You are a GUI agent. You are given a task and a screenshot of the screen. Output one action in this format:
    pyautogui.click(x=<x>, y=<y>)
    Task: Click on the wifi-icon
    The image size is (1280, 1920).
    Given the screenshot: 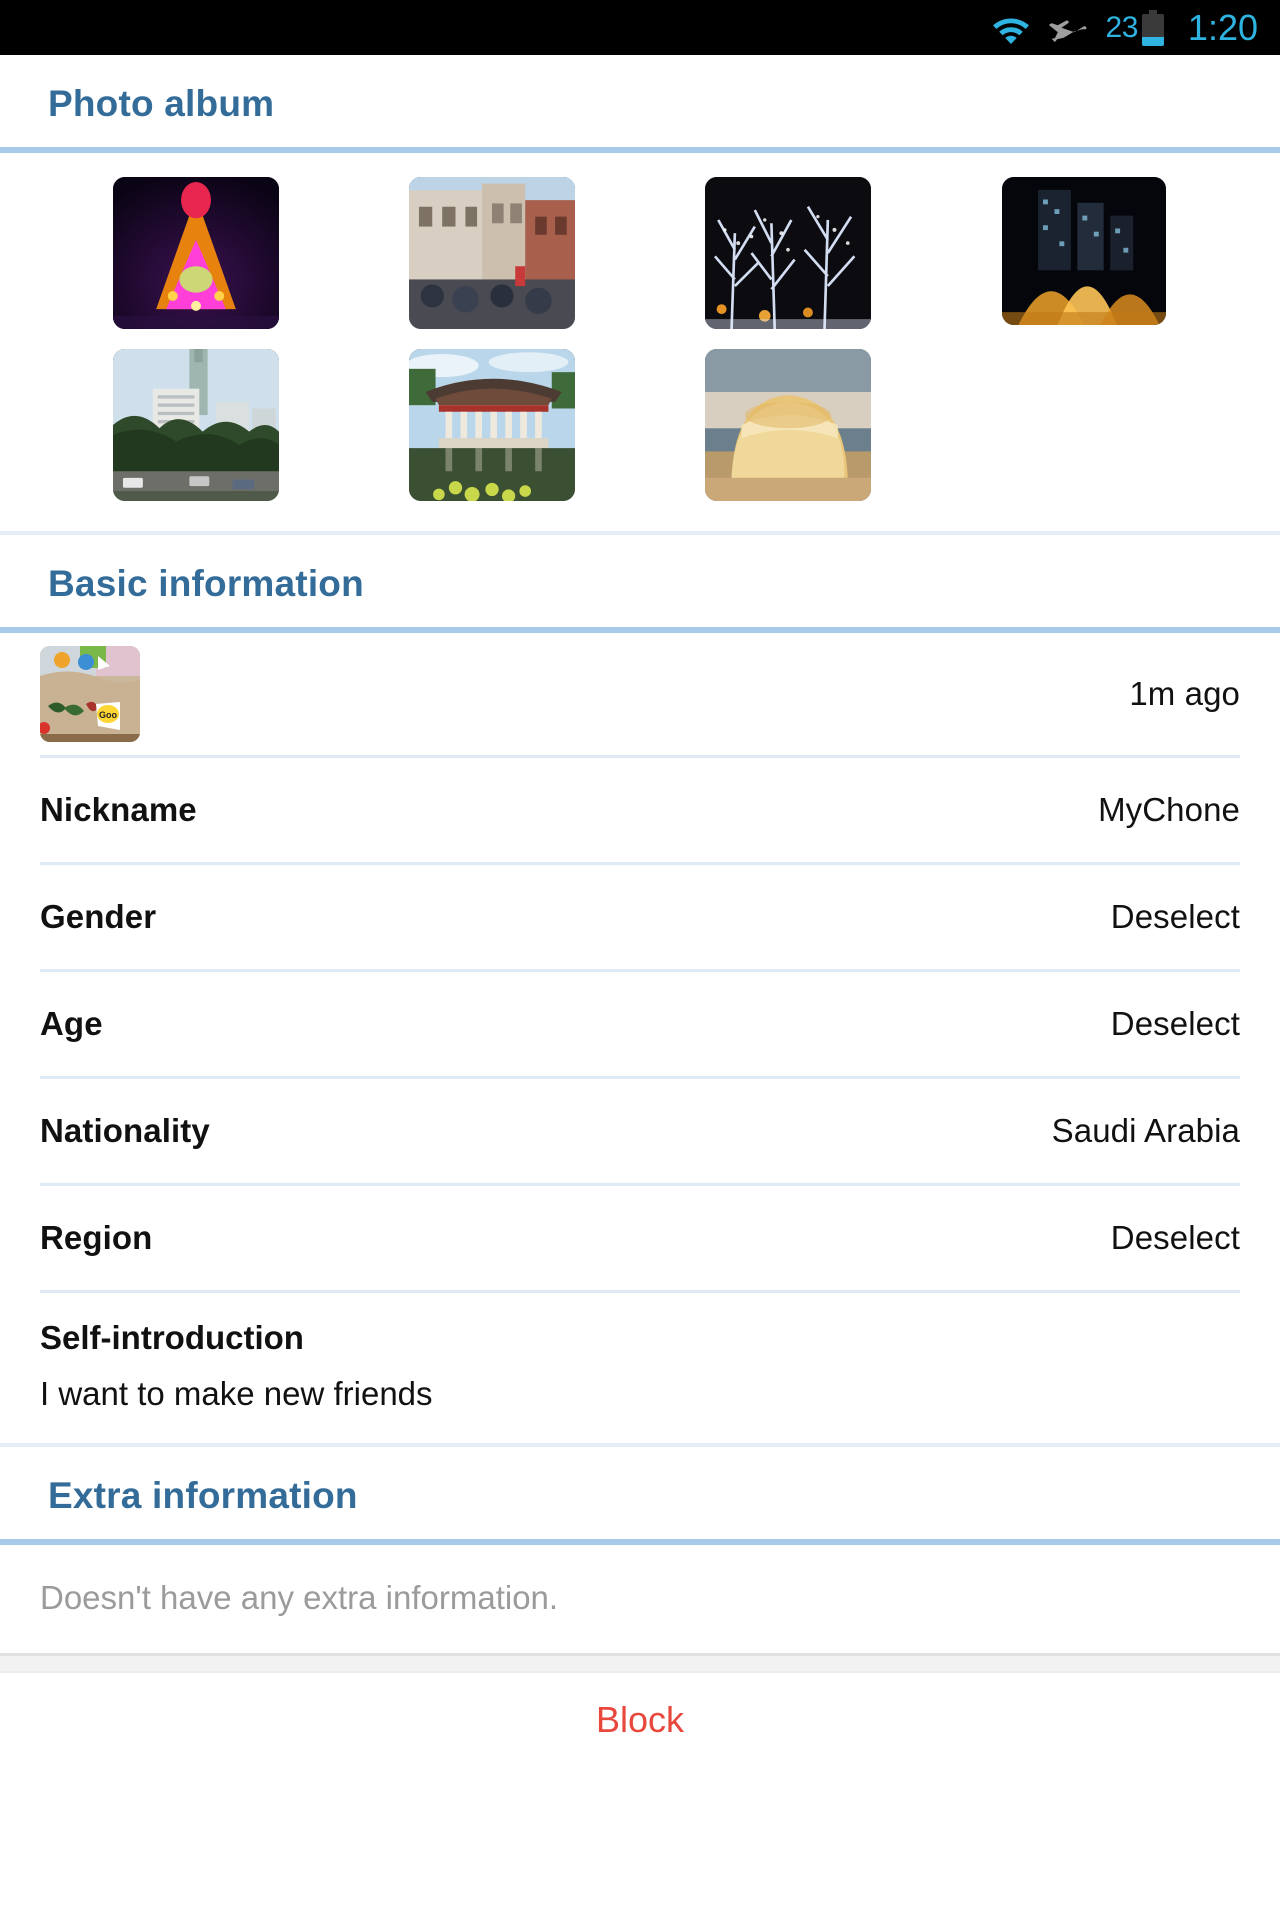 What is the action you would take?
    pyautogui.click(x=1011, y=28)
    